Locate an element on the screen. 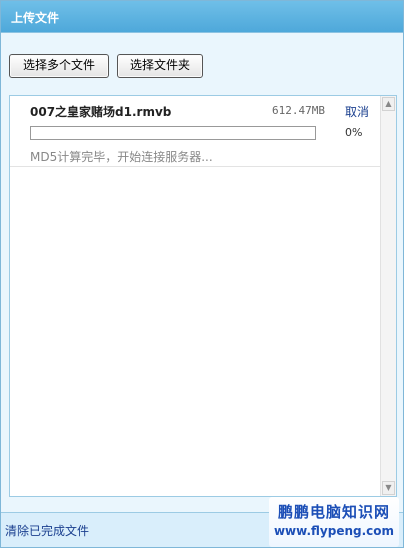 The height and width of the screenshot is (548, 404). select-files-button: 选择多个文件 is located at coordinates (59, 66).